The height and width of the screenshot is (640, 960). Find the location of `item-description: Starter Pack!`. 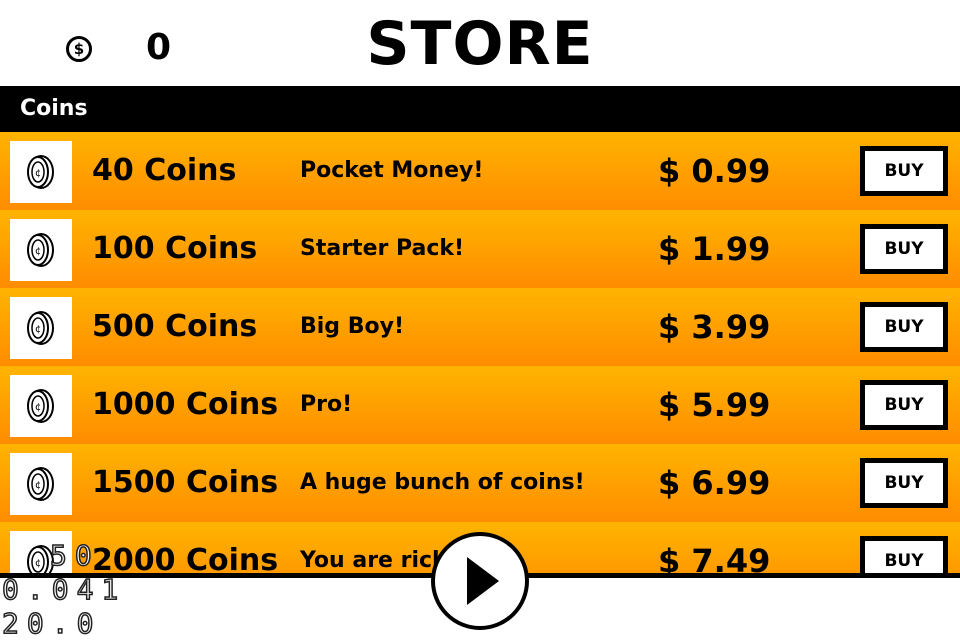

item-description: Starter Pack! is located at coordinates (382, 248).